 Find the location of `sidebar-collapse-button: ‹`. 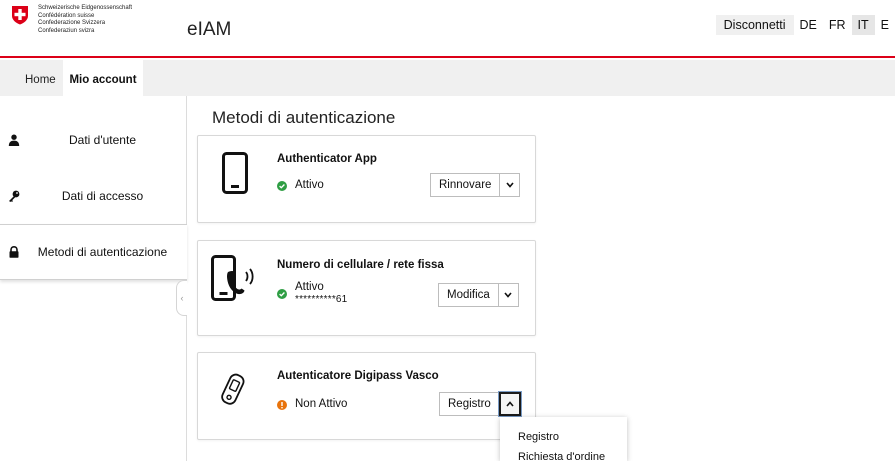

sidebar-collapse-button: ‹ is located at coordinates (181, 298).